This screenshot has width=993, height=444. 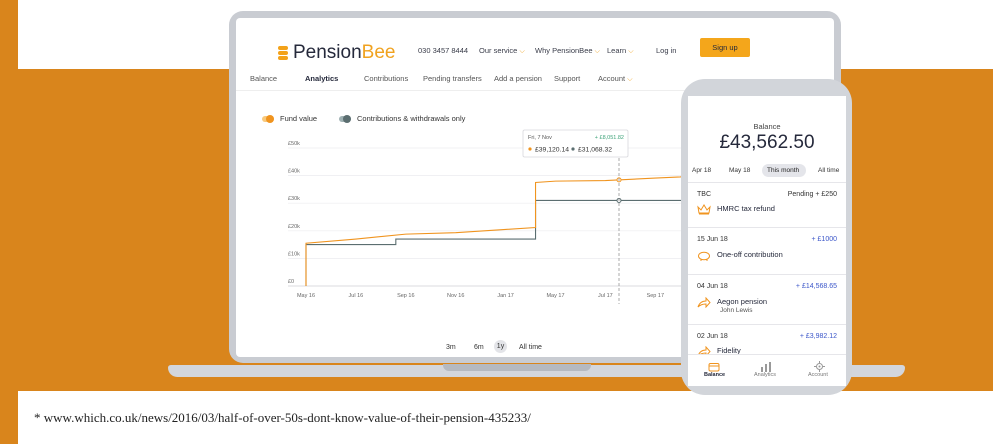 What do you see at coordinates (552, 150) in the screenshot?
I see `tooltip-fund-value: £39,120.14` at bounding box center [552, 150].